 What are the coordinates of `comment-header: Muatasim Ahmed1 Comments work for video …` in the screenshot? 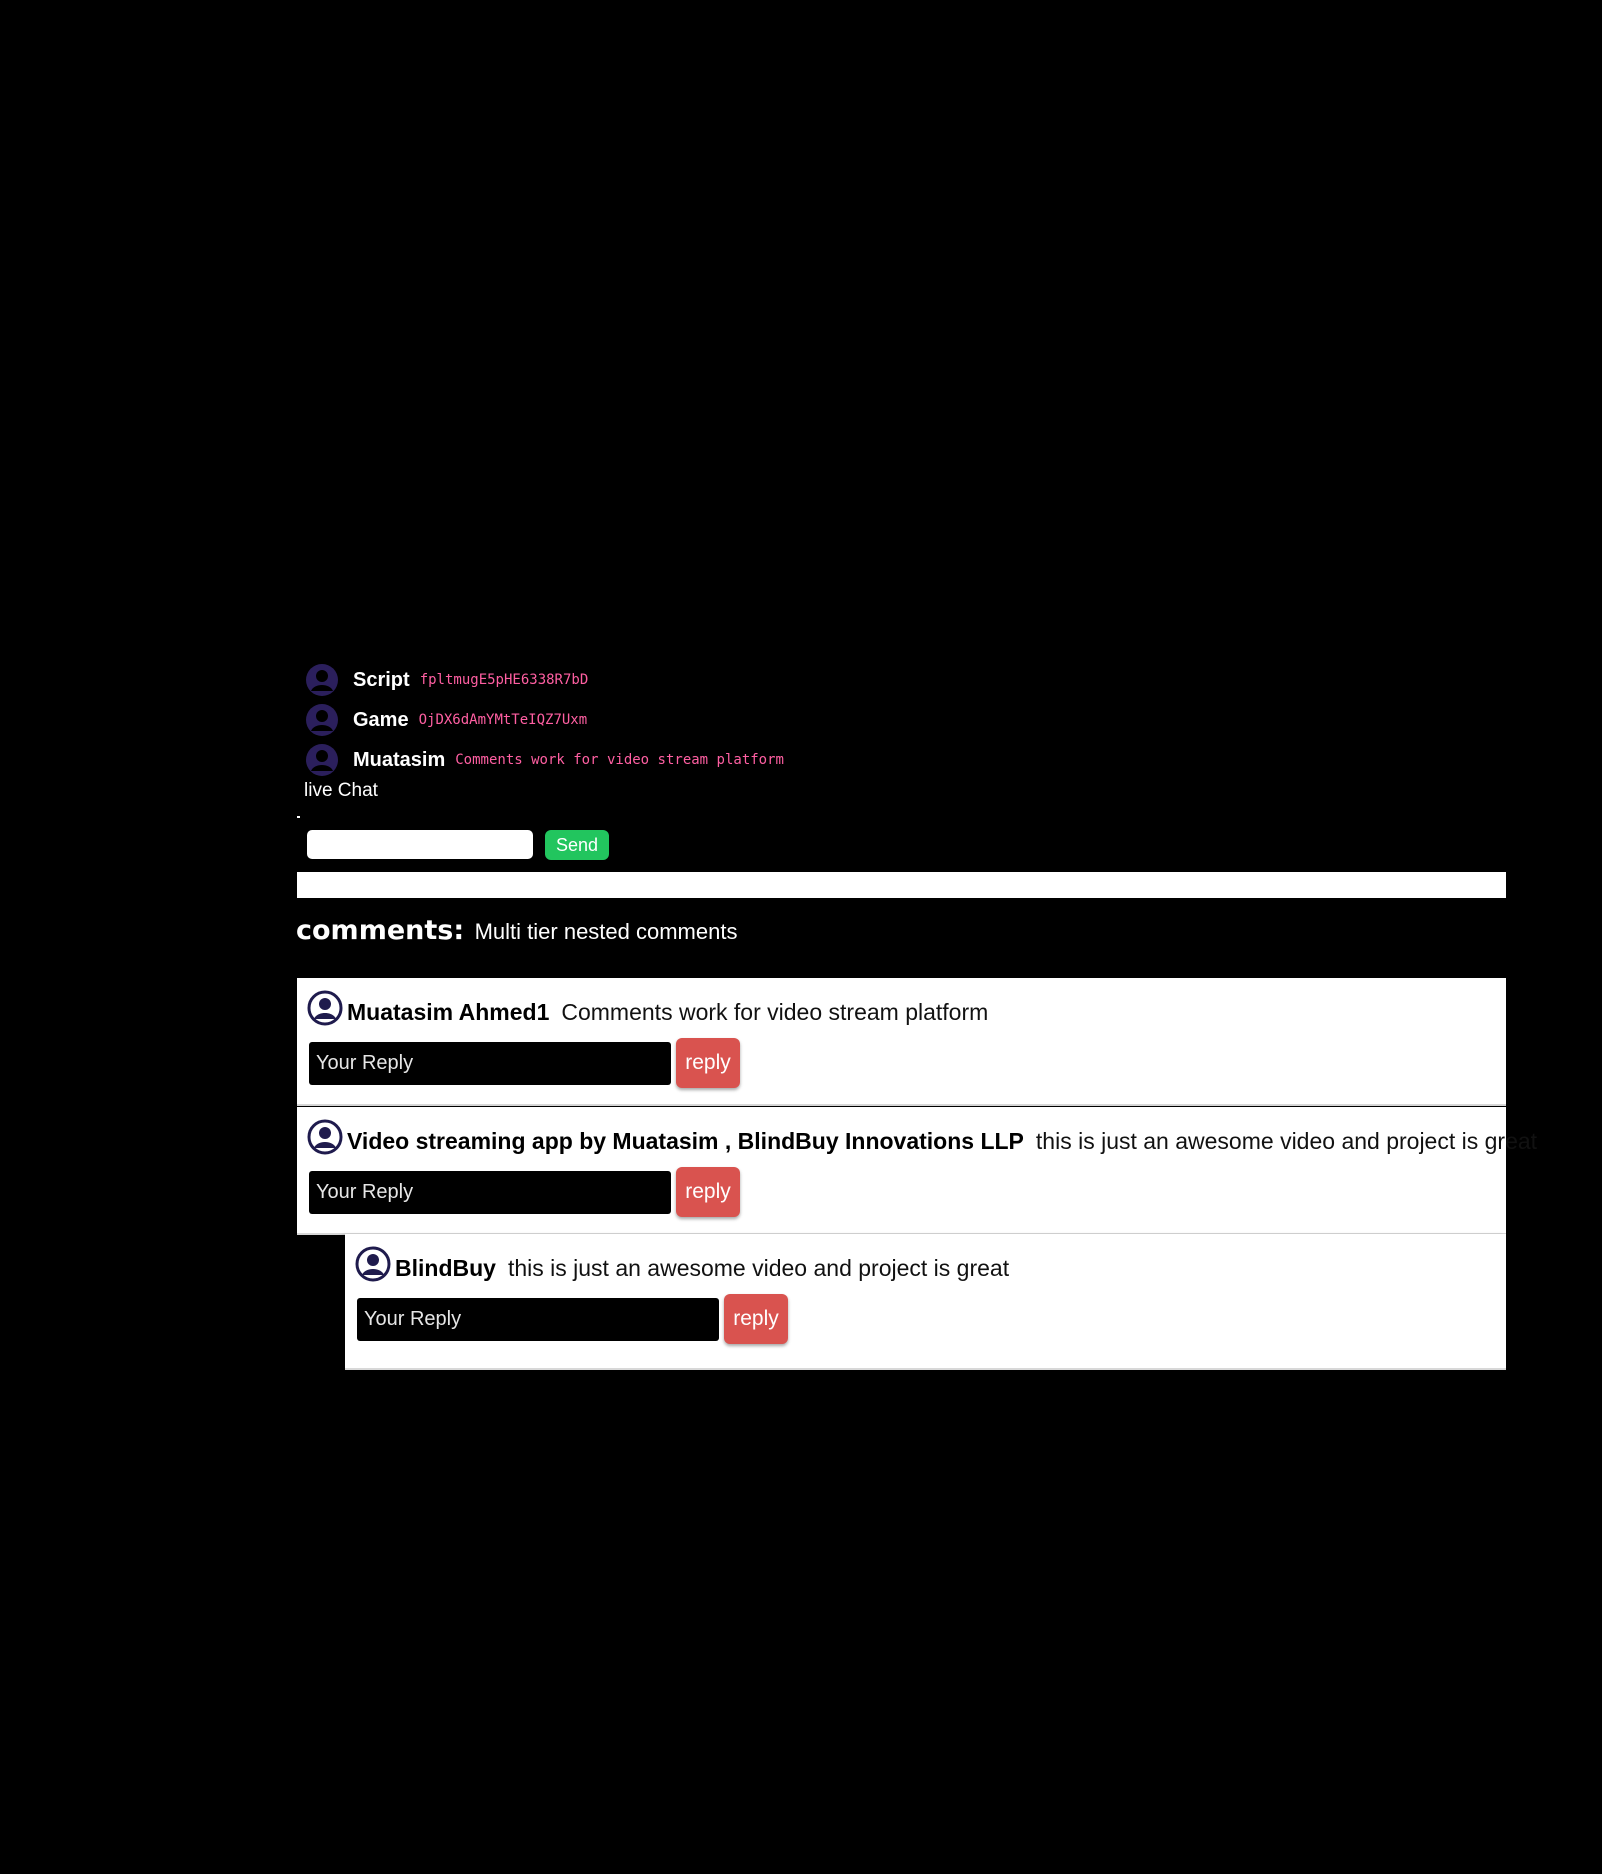 It's located at (647, 1008).